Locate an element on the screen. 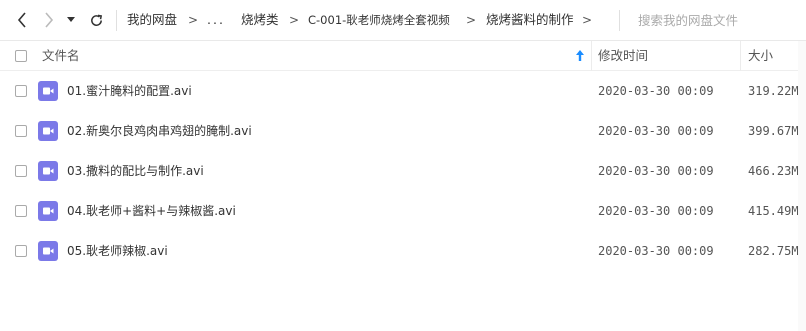 Image resolution: width=806 pixels, height=331 pixels. table-row: 01.蜜汁腌料的配置.avi 2020-03-30 00:09 319.22MB is located at coordinates (403, 91).